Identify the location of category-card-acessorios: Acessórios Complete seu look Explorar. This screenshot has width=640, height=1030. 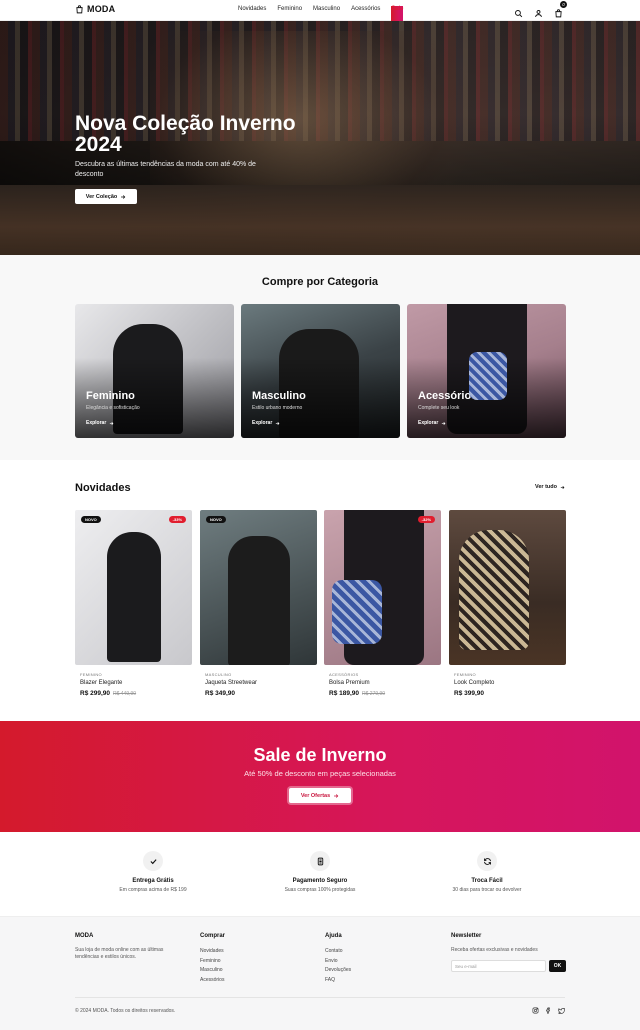
(486, 371).